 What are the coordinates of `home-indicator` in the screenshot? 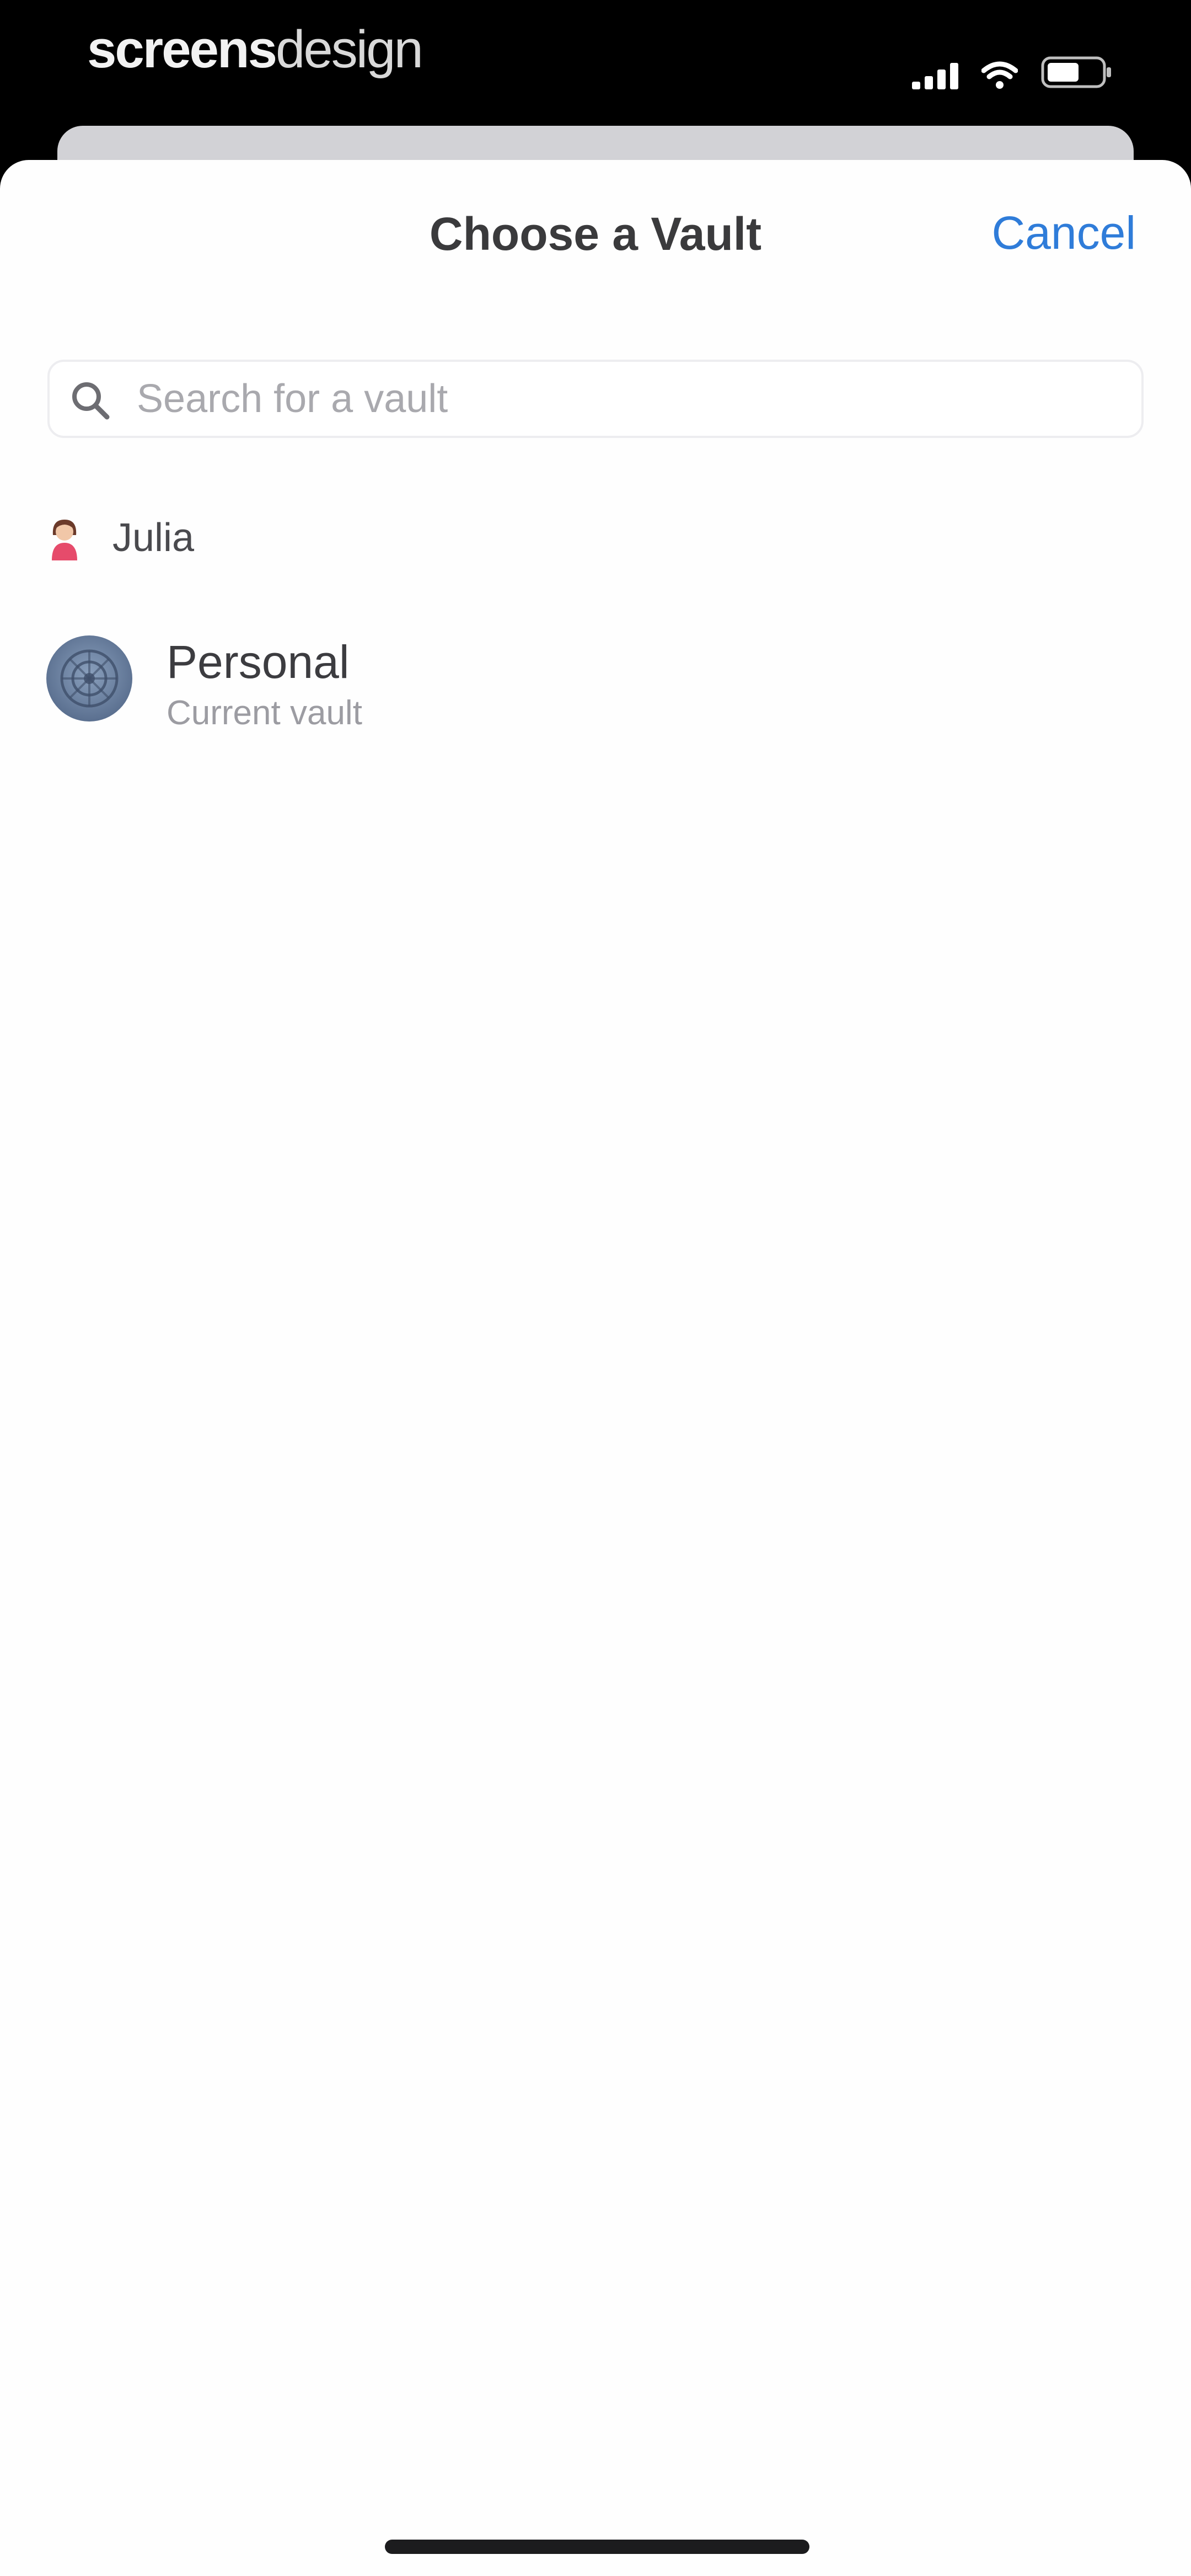 It's located at (597, 2547).